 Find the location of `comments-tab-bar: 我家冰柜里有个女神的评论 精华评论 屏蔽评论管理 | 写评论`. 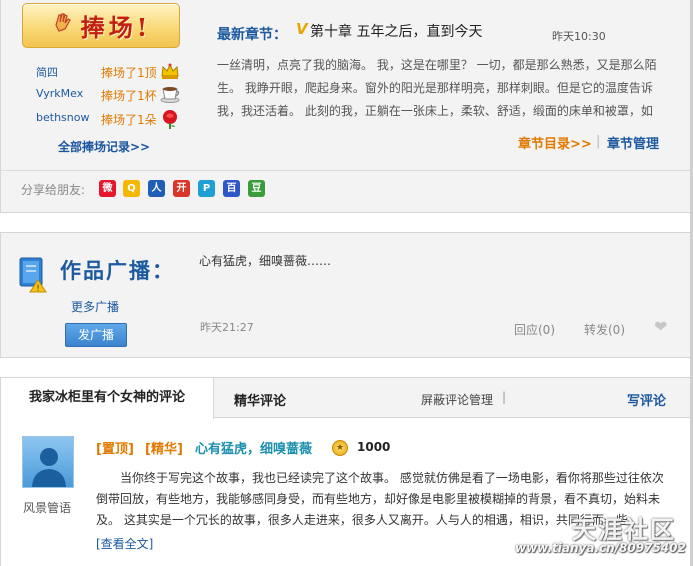

comments-tab-bar: 我家冰柜里有个女神的评论 精华评论 屏蔽评论管理 | 写评论 is located at coordinates (347, 398).